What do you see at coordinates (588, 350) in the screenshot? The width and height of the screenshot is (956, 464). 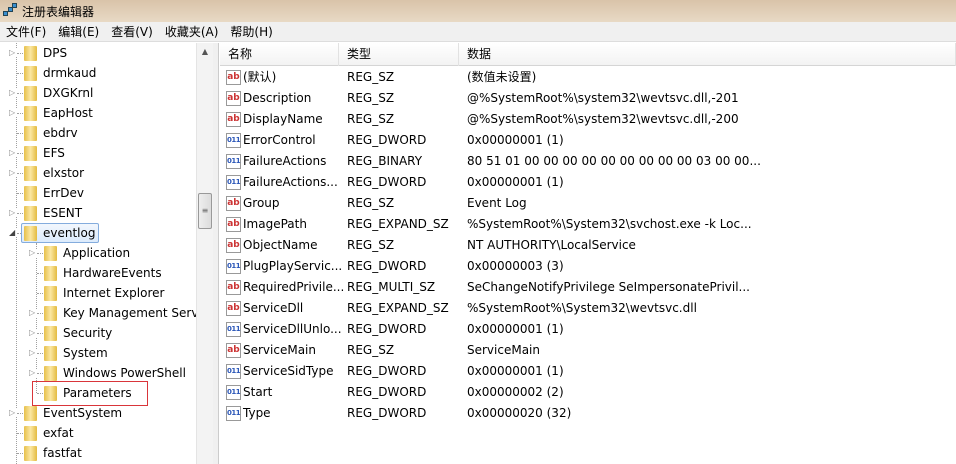 I see `value-row: ab ServiceMain REG_SZ ServiceMain` at bounding box center [588, 350].